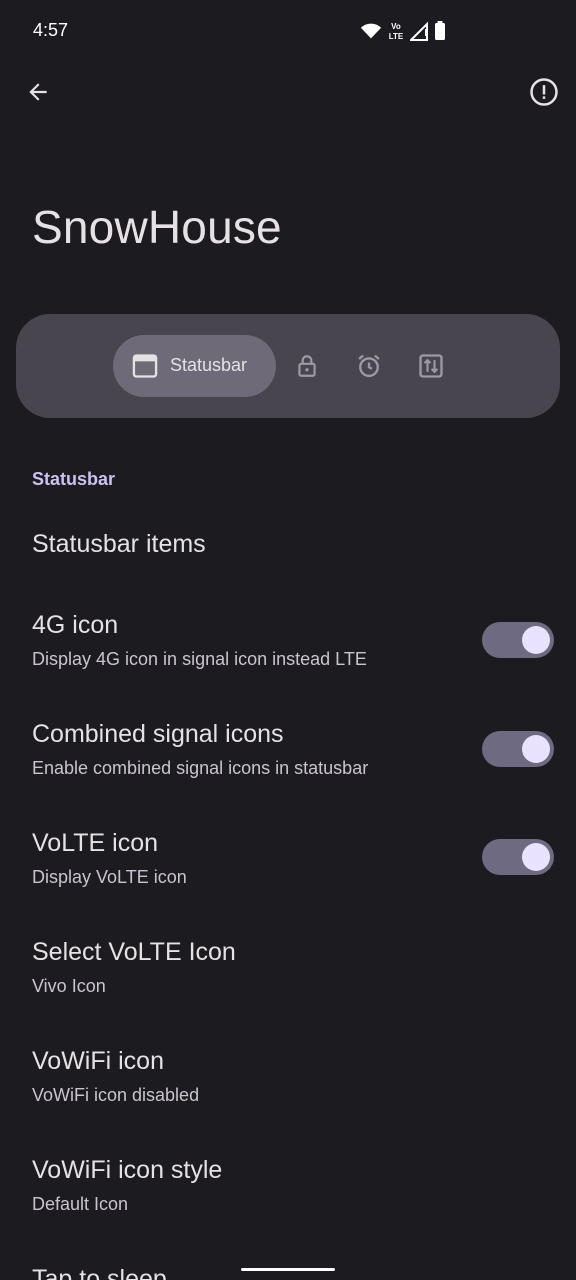 The height and width of the screenshot is (1280, 576). Describe the element at coordinates (405, 32) in the screenshot. I see `status-icons: Vo LTE` at that location.